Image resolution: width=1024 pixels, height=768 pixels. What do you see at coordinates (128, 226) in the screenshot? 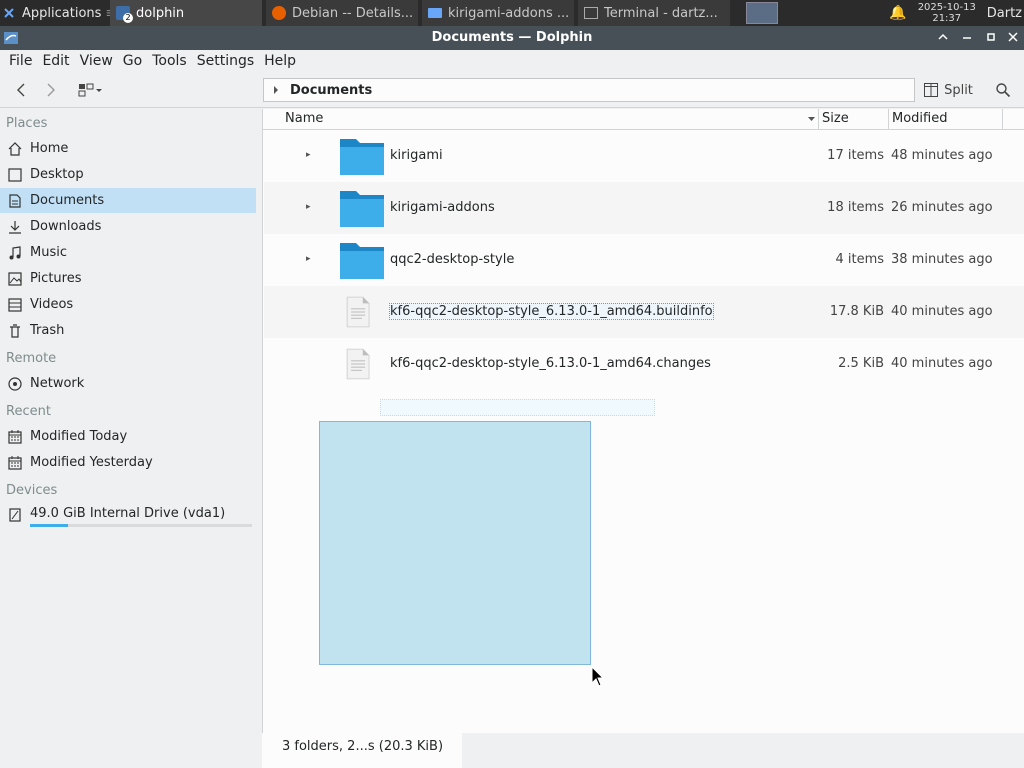
I see `sidebar-item-downloads: Downloads` at bounding box center [128, 226].